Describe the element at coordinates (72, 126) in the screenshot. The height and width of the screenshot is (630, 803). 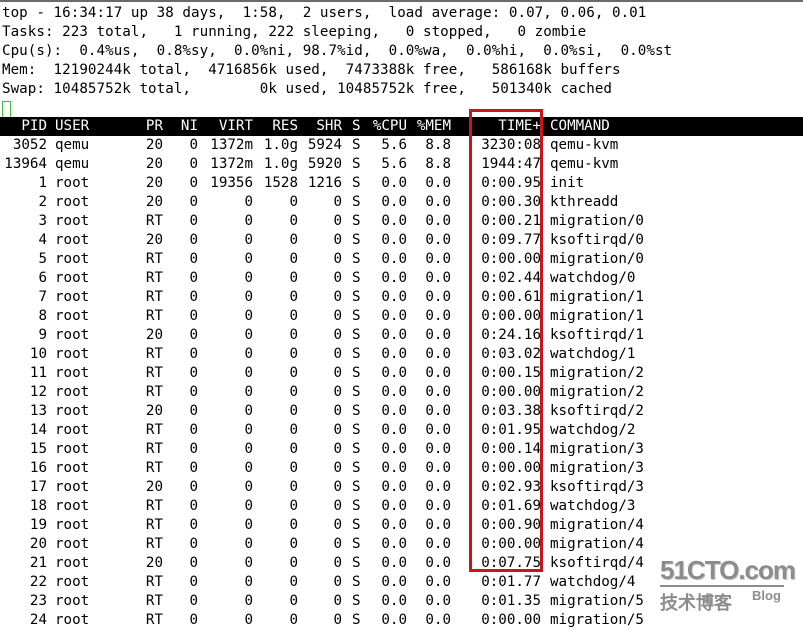
I see `col-user: USER` at that location.